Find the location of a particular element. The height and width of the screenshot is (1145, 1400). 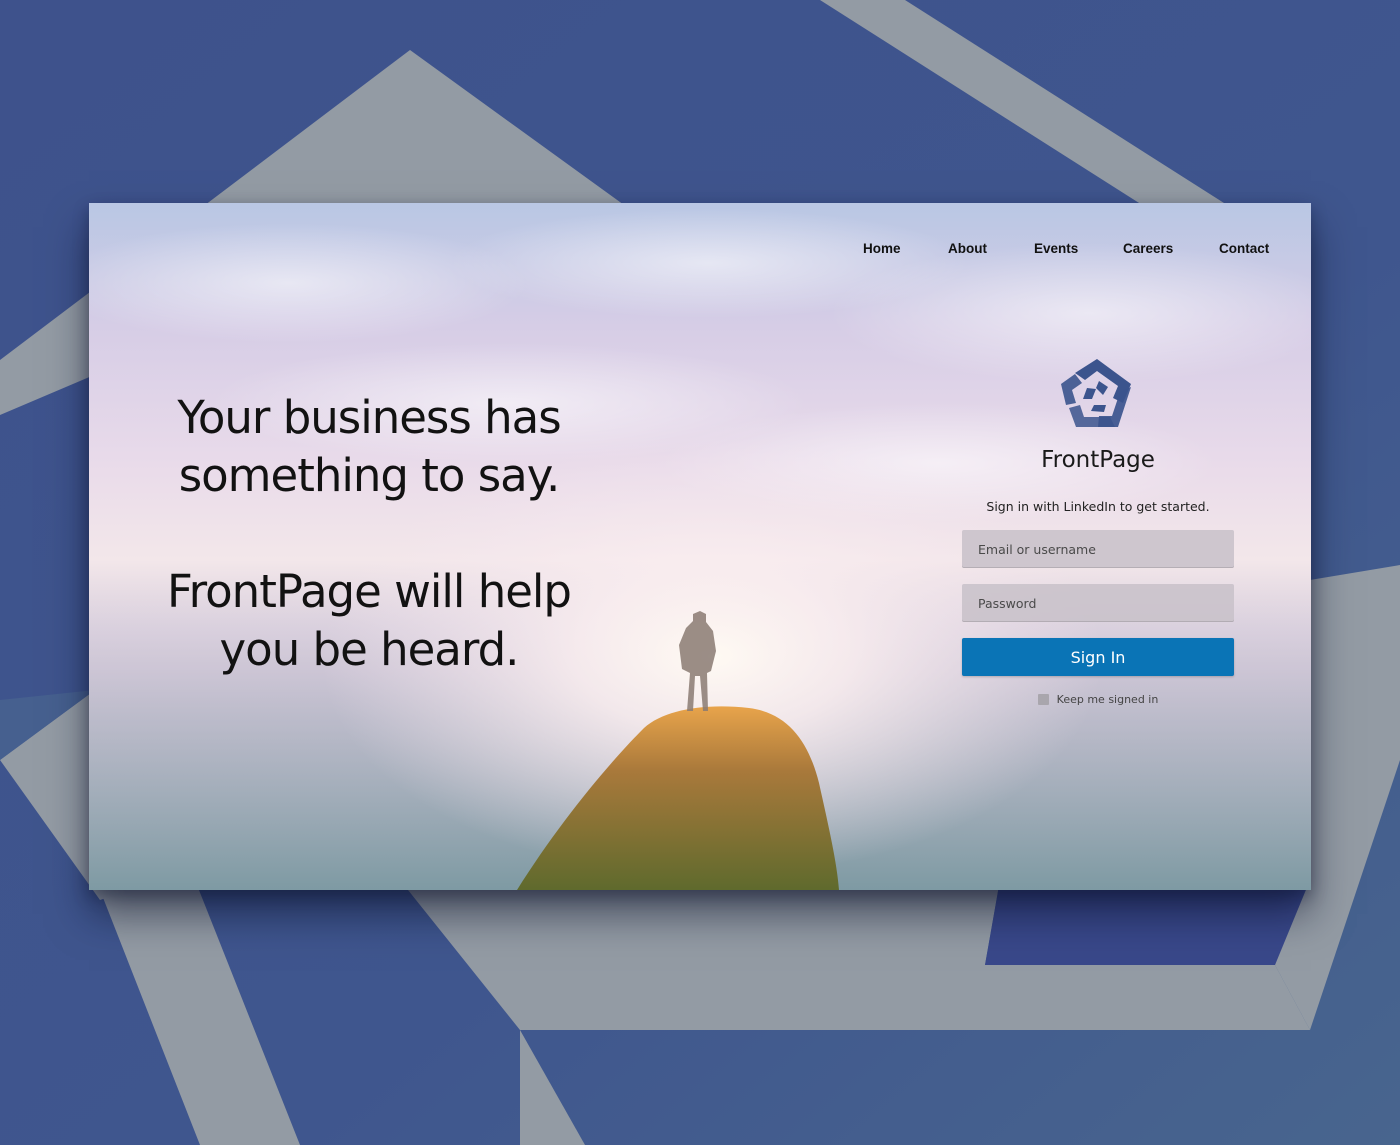

nav-link-home: Home is located at coordinates (882, 248).